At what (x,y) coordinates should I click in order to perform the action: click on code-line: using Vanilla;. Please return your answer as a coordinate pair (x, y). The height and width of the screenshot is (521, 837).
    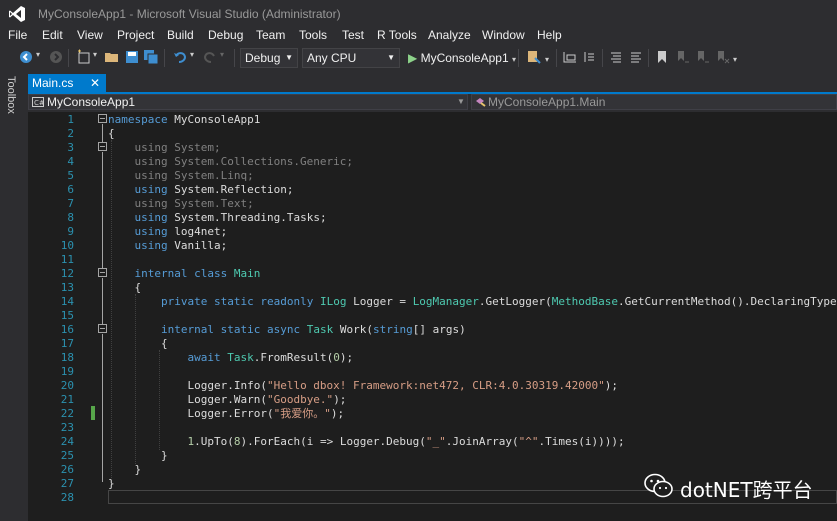
    Looking at the image, I should click on (168, 246).